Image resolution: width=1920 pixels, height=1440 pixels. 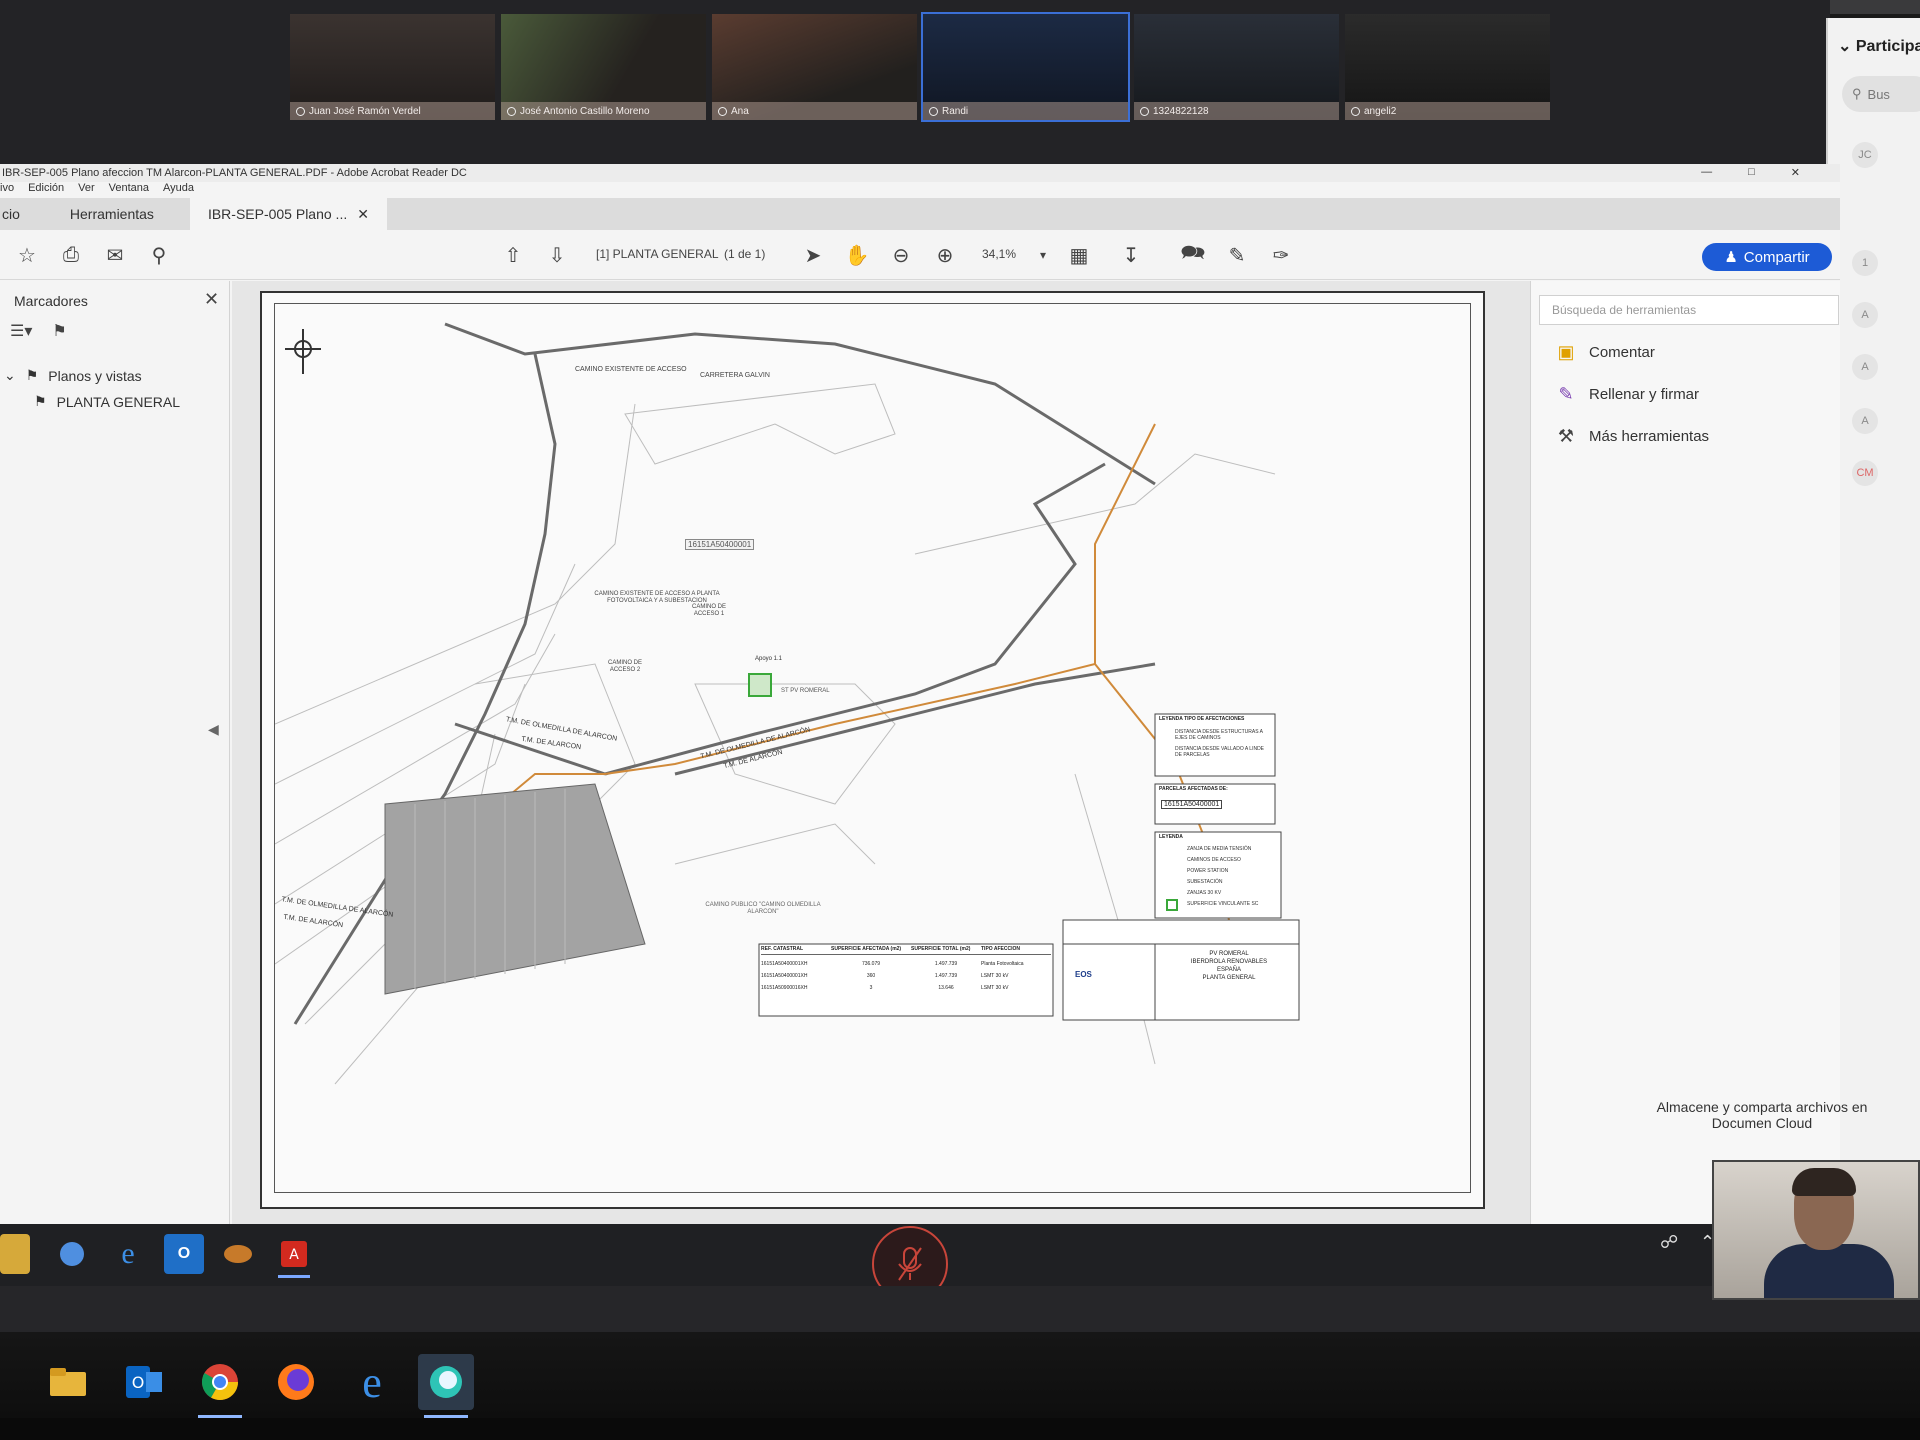 What do you see at coordinates (72, 1254) in the screenshot?
I see `browser-icon` at bounding box center [72, 1254].